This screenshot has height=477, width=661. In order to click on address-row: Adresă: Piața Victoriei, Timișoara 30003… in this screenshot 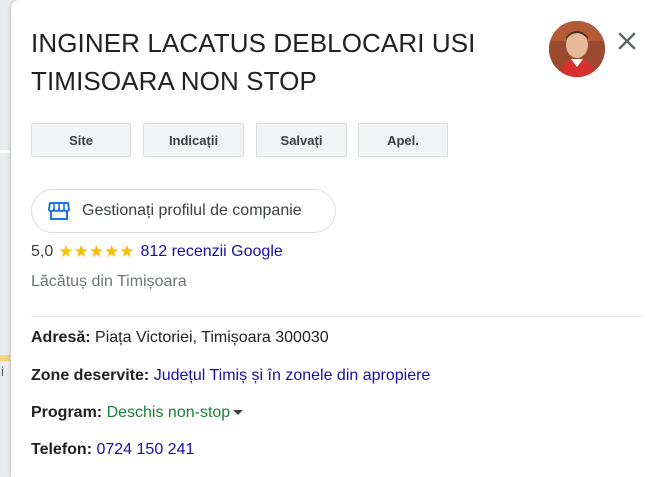, I will do `click(180, 338)`.